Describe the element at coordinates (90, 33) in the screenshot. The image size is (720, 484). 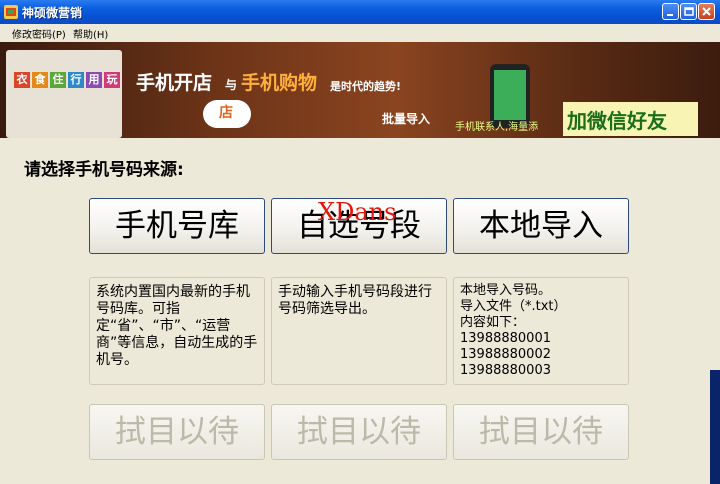
I see `menu-help: 帮助(H)` at that location.